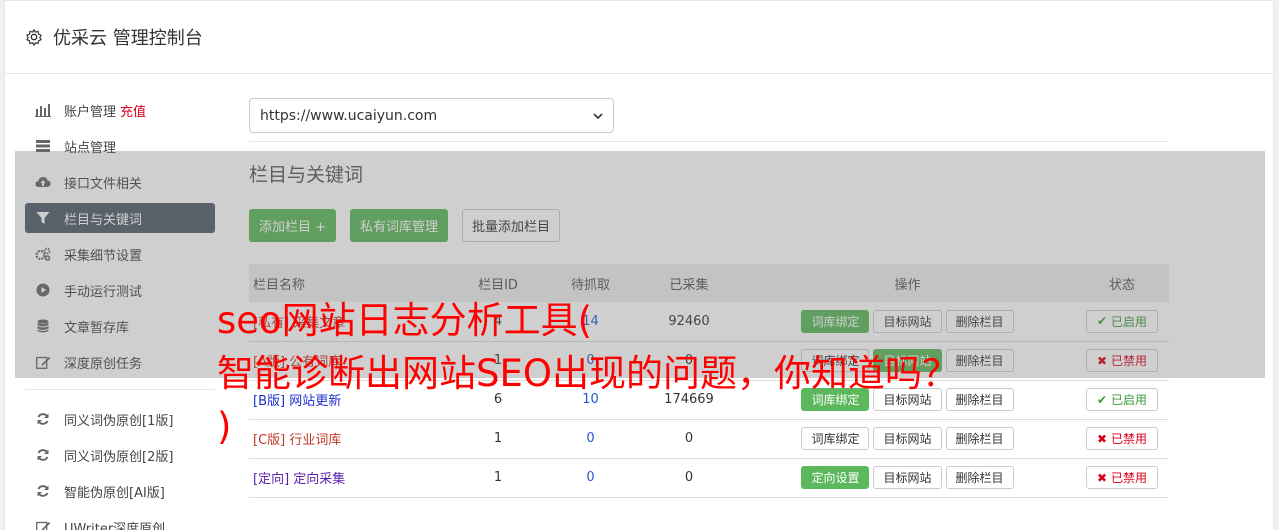 The image size is (1279, 530). What do you see at coordinates (498, 478) in the screenshot?
I see `row-id: 1` at bounding box center [498, 478].